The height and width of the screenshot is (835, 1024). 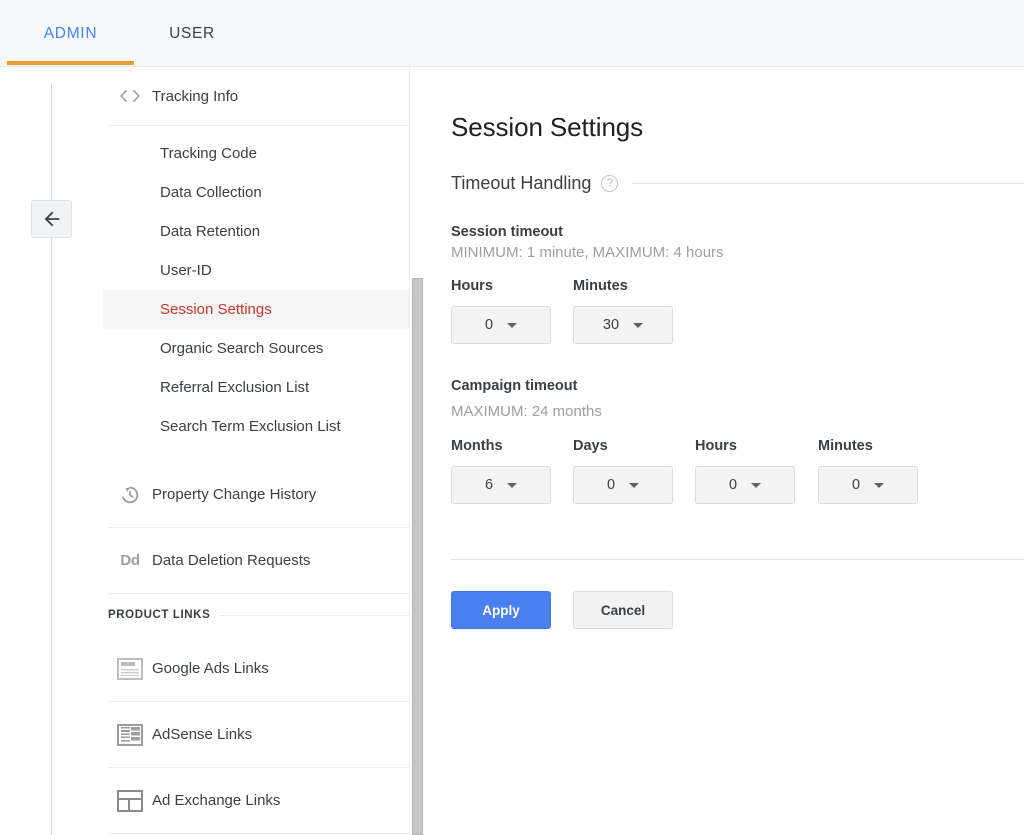 I want to click on tab-admin: ADMIN, so click(x=70, y=33).